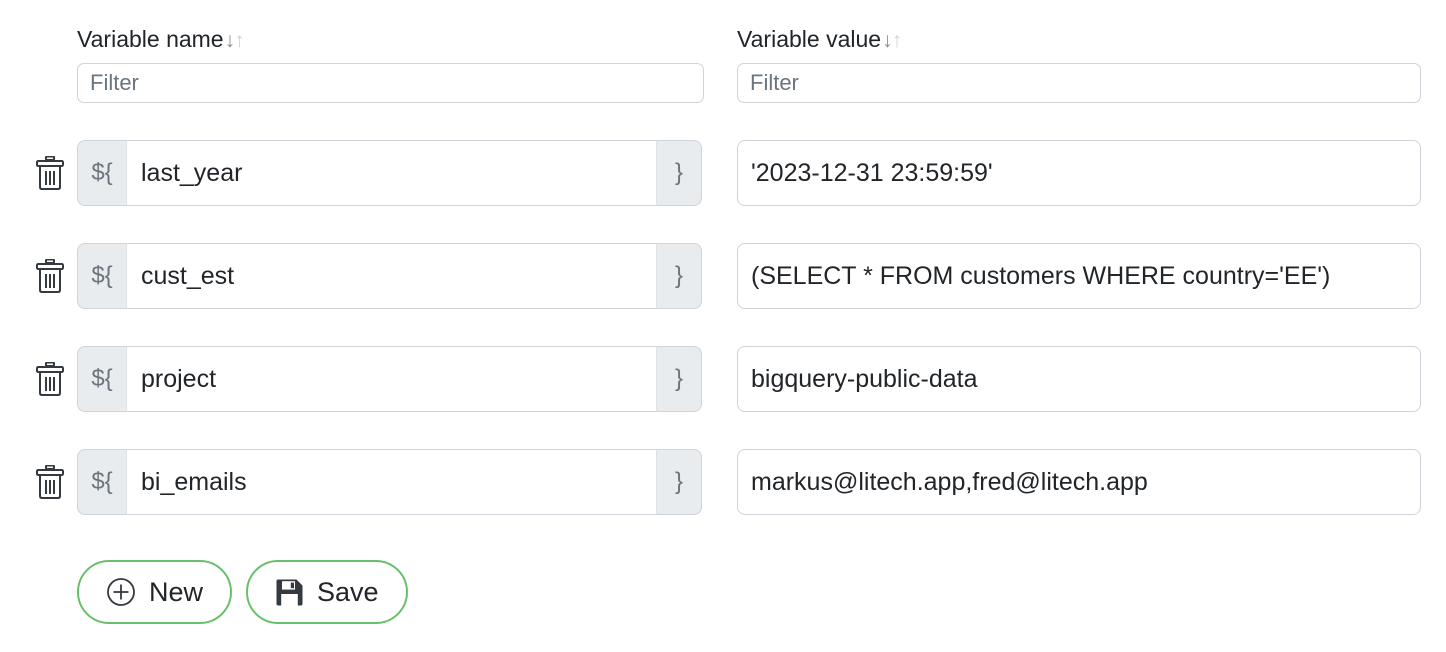 Image resolution: width=1446 pixels, height=652 pixels. I want to click on floppy-disk-icon, so click(289, 592).